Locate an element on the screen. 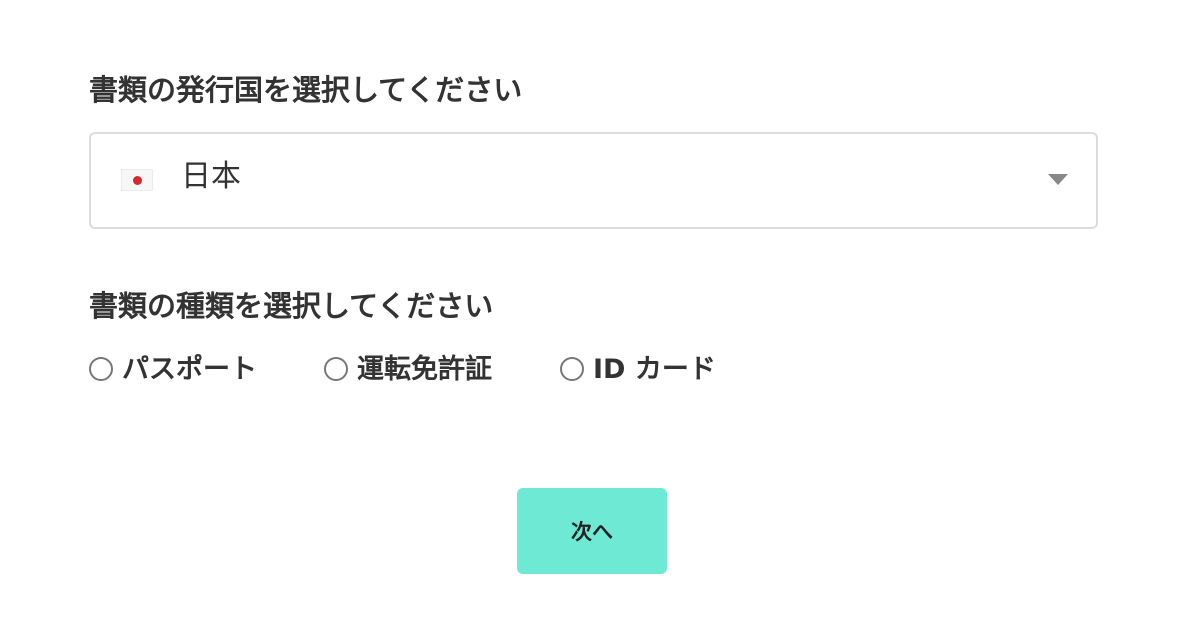 The height and width of the screenshot is (626, 1182). flag-sun is located at coordinates (137, 180).